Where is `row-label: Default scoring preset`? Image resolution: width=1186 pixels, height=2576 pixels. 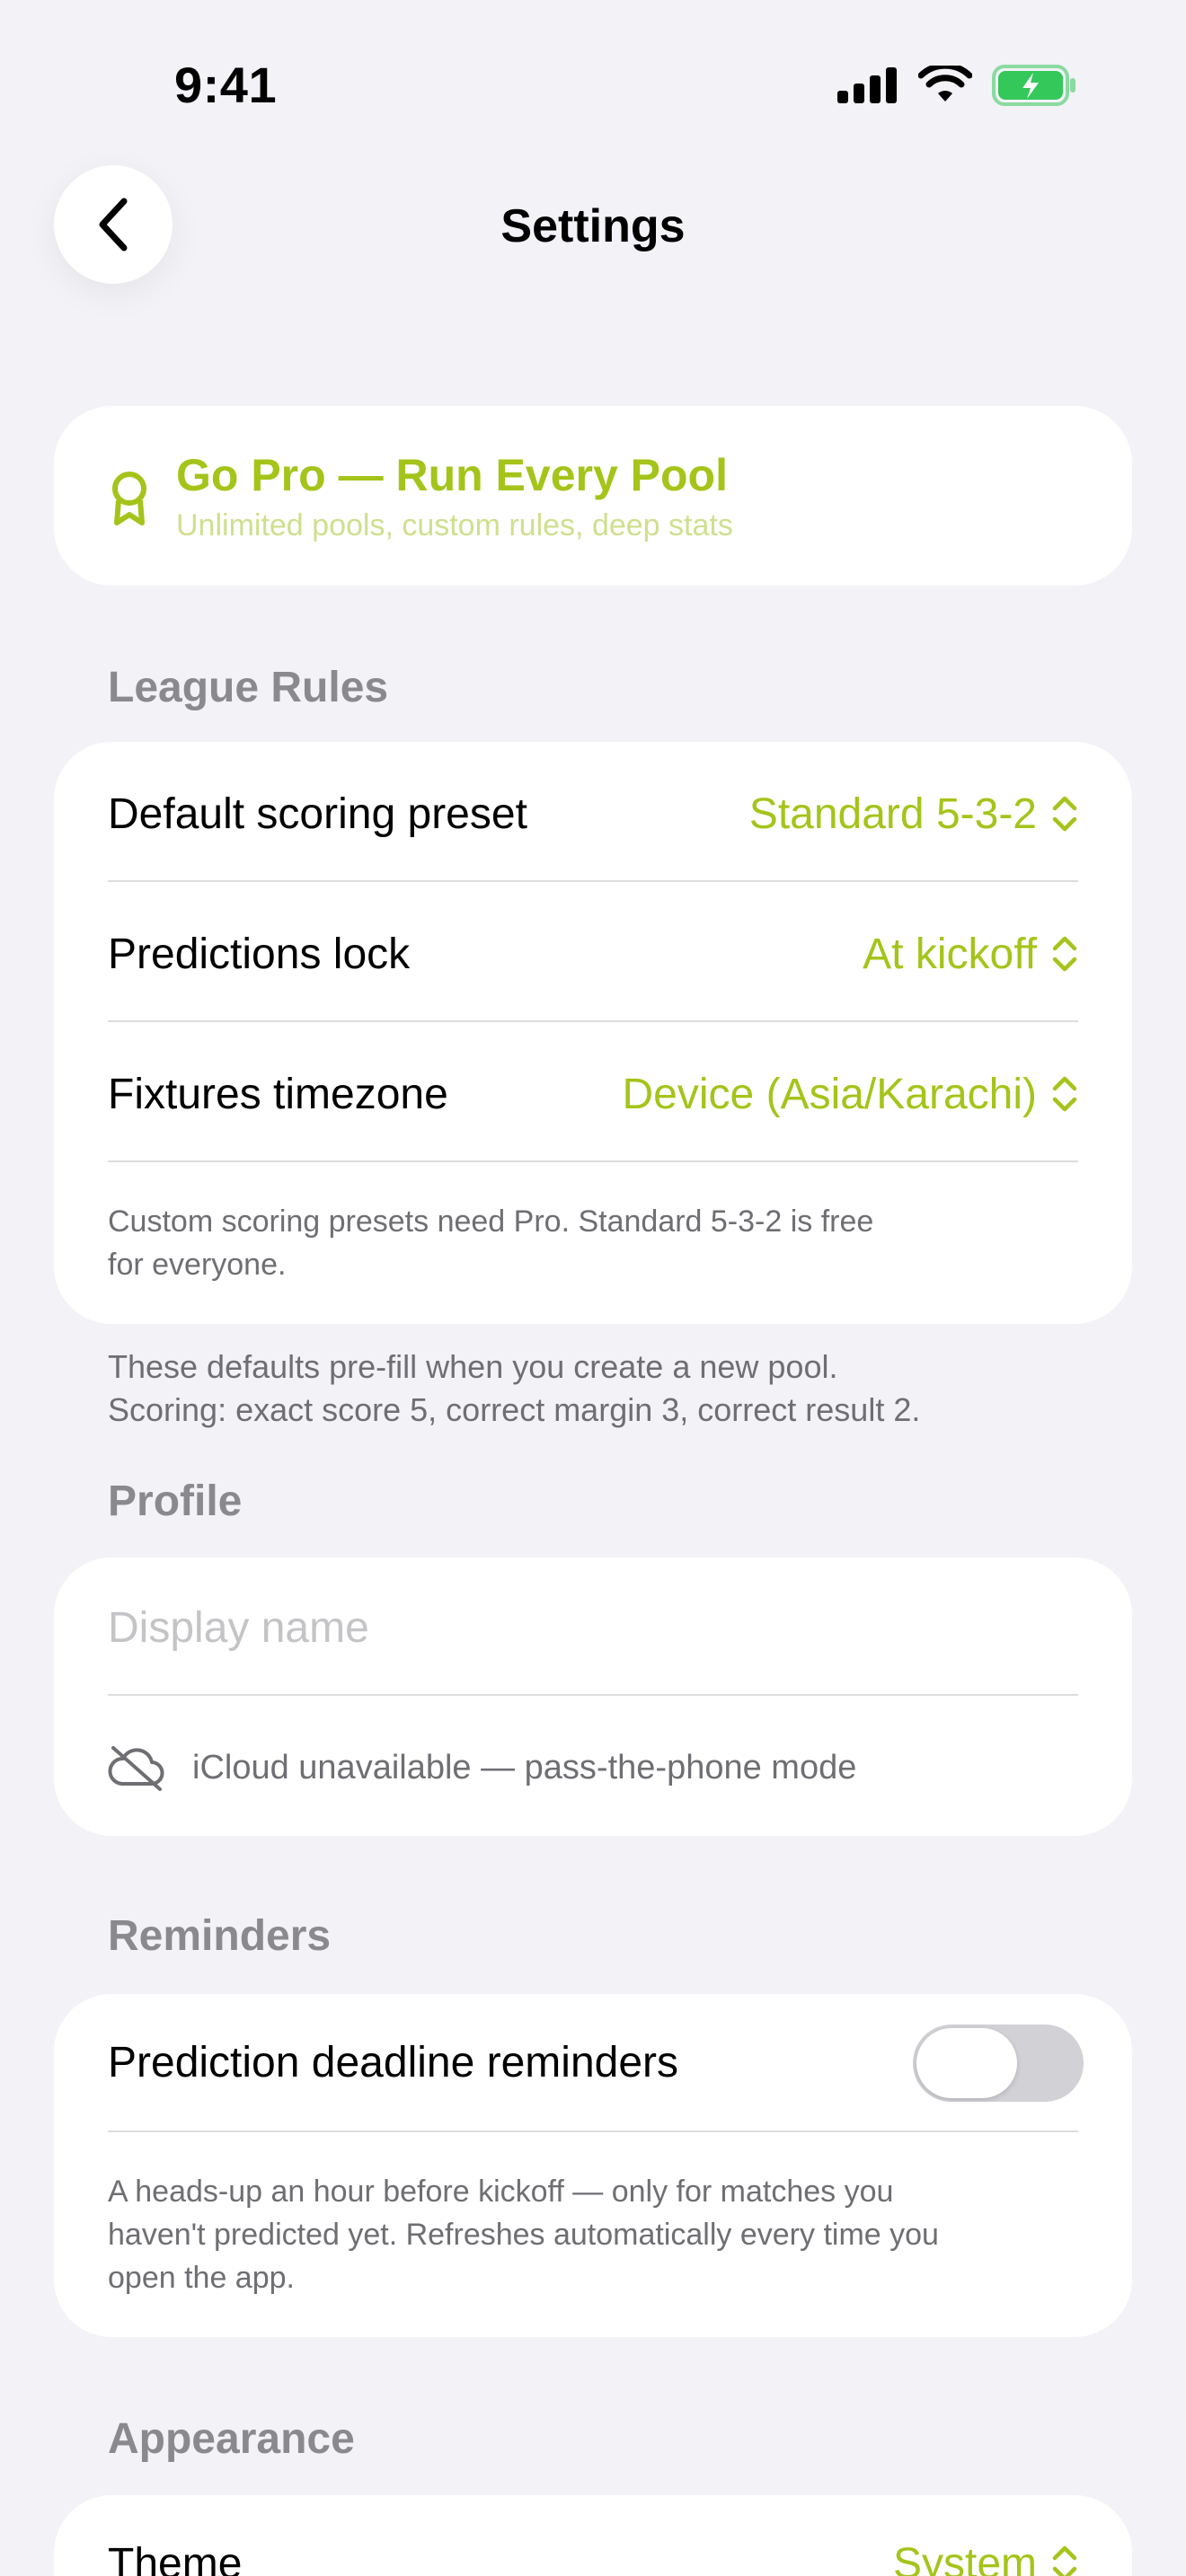
row-label: Default scoring preset is located at coordinates (317, 814).